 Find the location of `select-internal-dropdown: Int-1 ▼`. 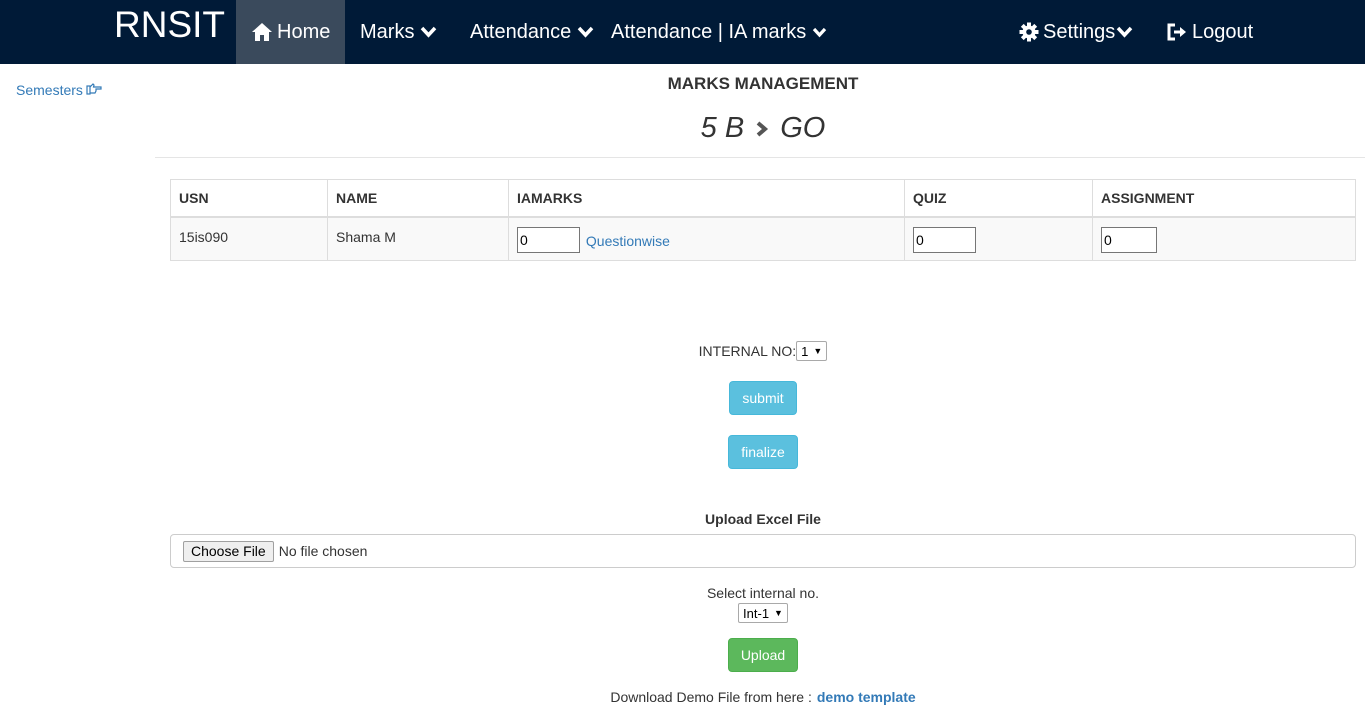

select-internal-dropdown: Int-1 ▼ is located at coordinates (763, 613).